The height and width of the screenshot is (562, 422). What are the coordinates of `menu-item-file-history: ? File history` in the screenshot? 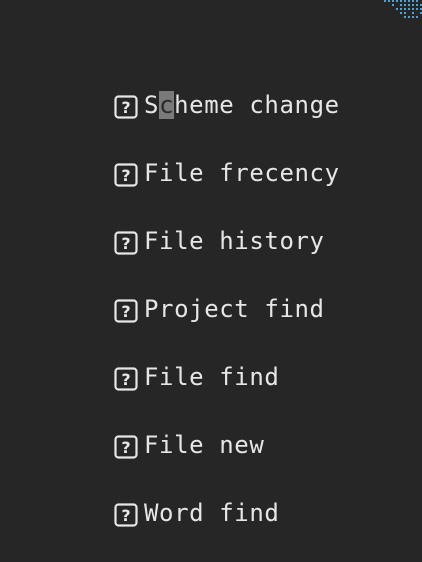 It's located at (264, 258).